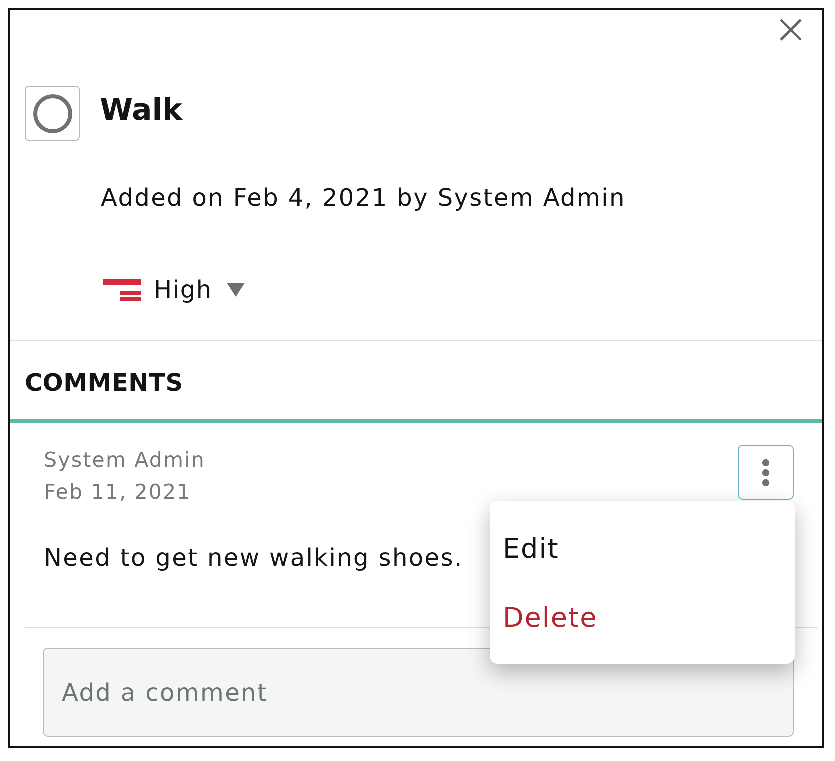 This screenshot has height=761, width=835. What do you see at coordinates (118, 492) in the screenshot?
I see `comment-date: Feb 11, 2021` at bounding box center [118, 492].